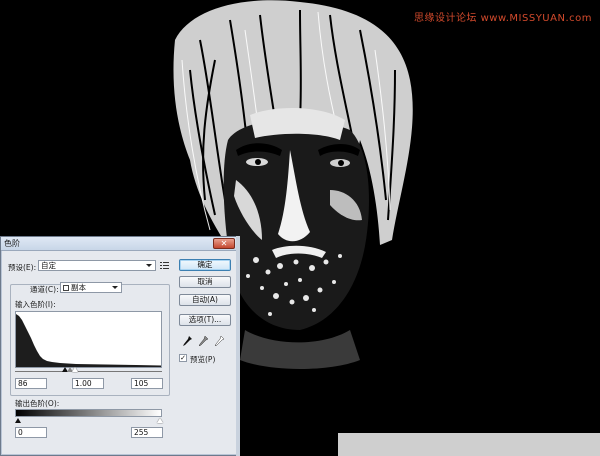 The image size is (600, 456). I want to click on dialog-edge, so click(238, 346).